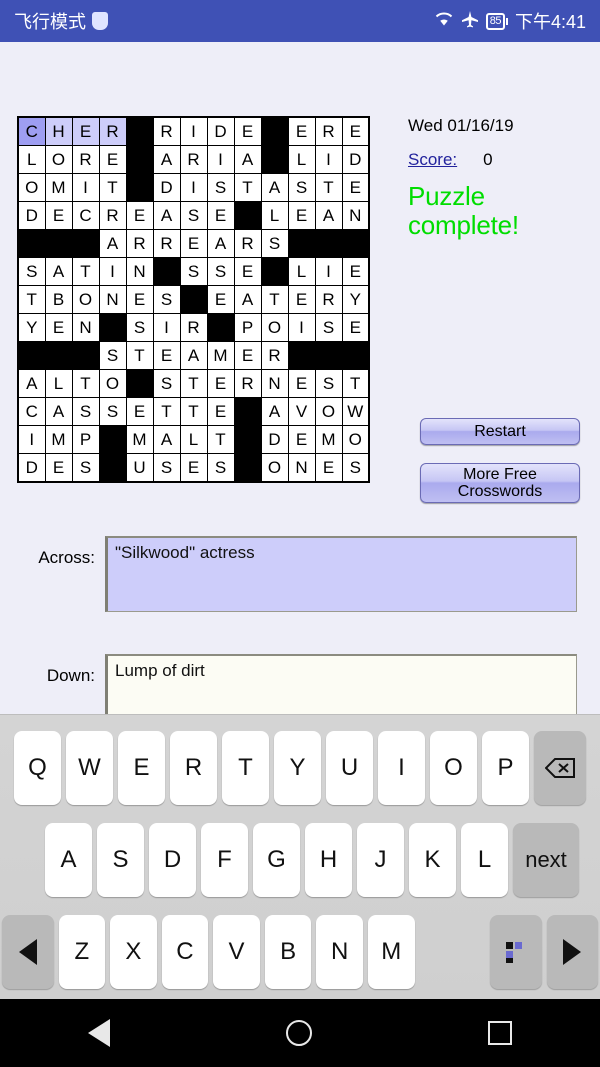  Describe the element at coordinates (89, 768) in the screenshot. I see `key-w: W` at that location.